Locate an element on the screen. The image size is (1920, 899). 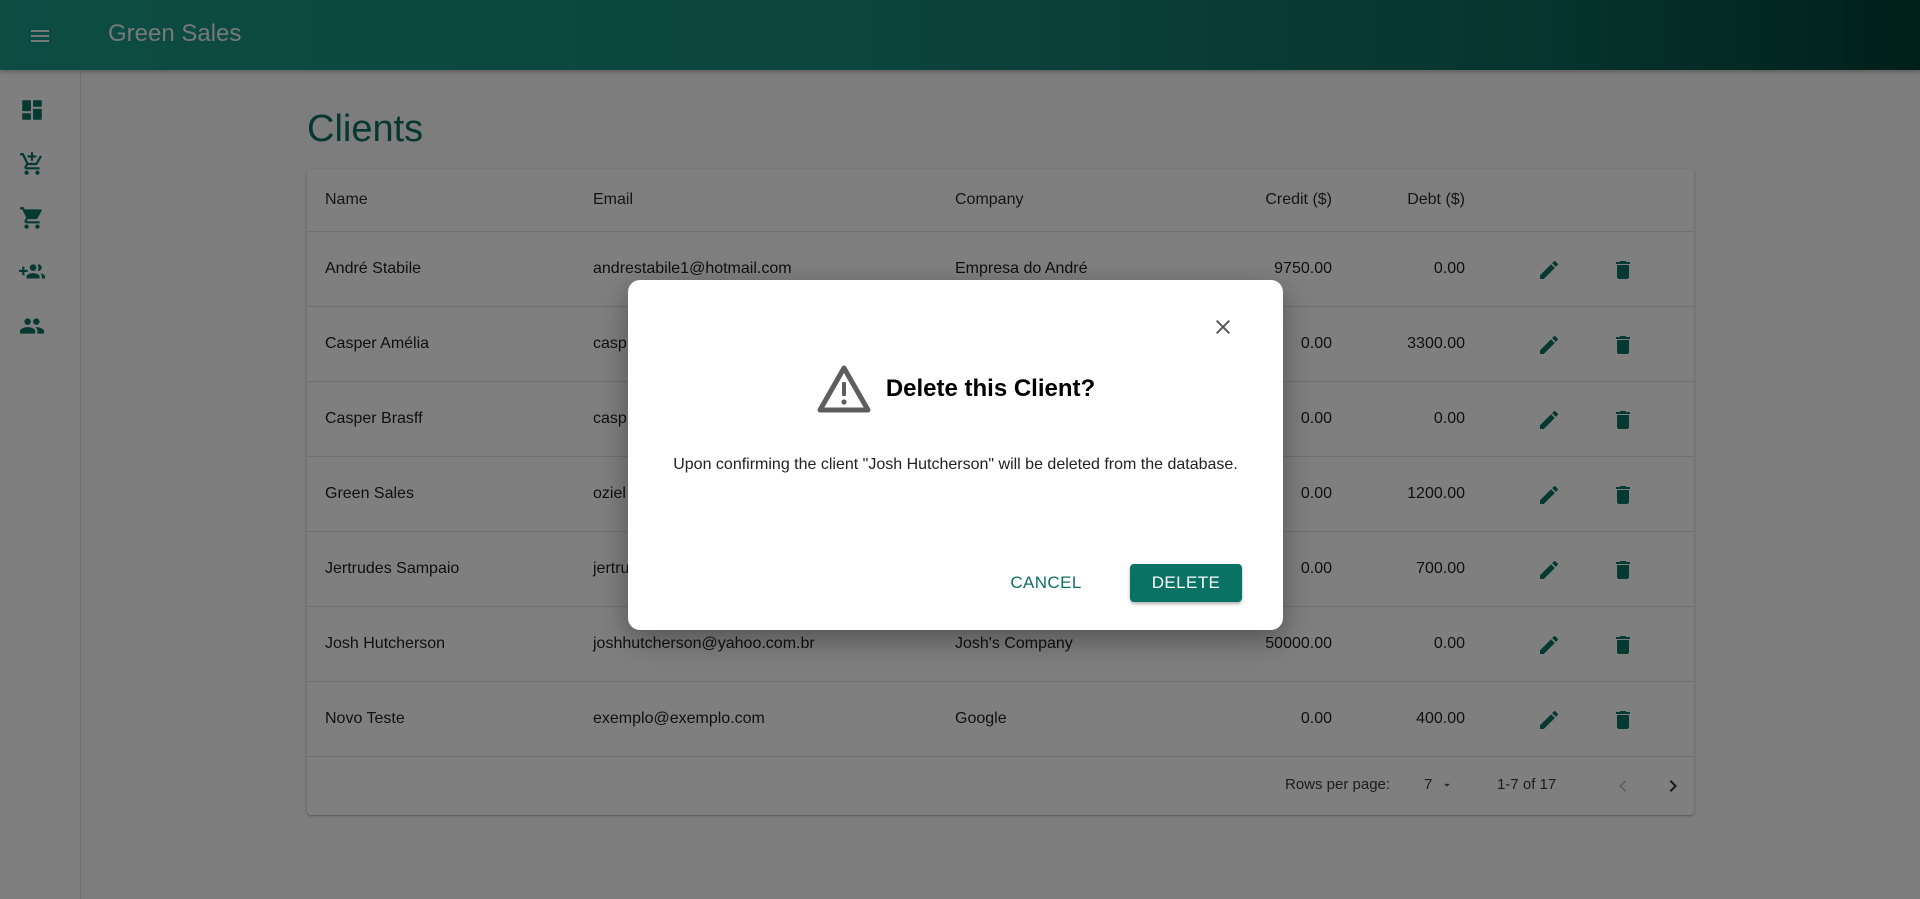
warning-icon is located at coordinates (844, 389).